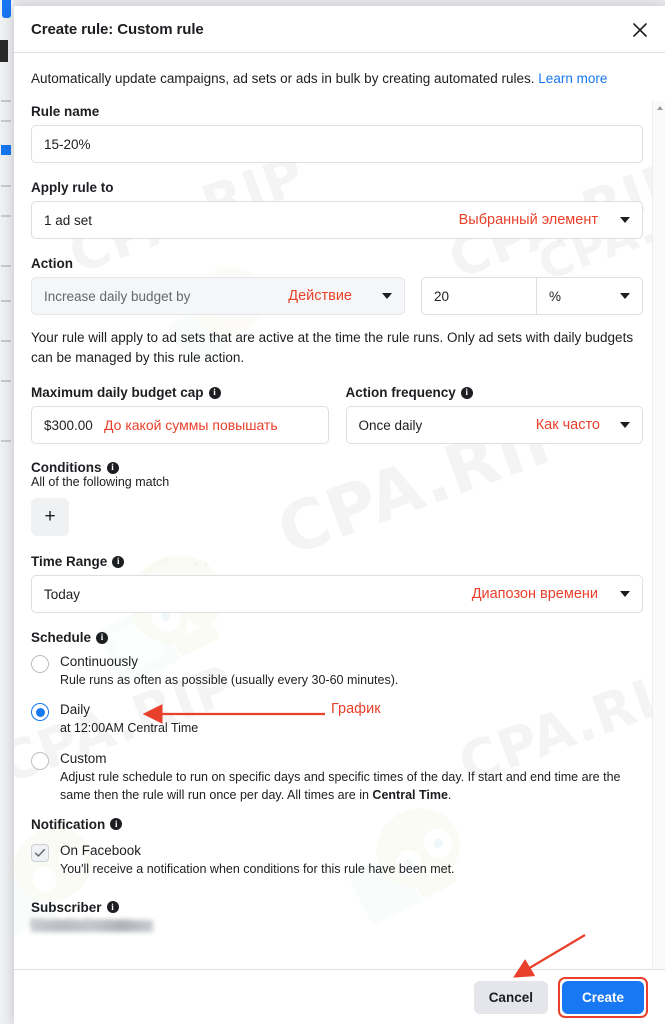  Describe the element at coordinates (410, 794) in the screenshot. I see `schedule-custom-desc-bold: Central Time` at that location.